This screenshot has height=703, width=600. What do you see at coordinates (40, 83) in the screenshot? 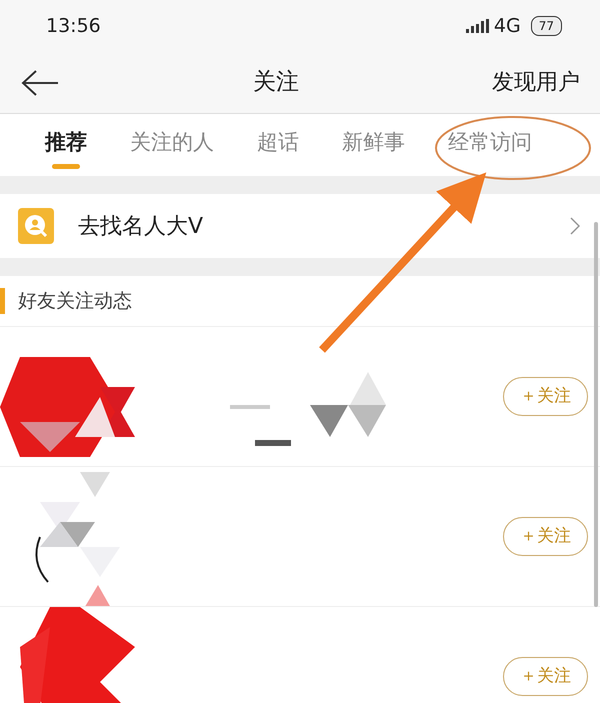
I see `back-button` at bounding box center [40, 83].